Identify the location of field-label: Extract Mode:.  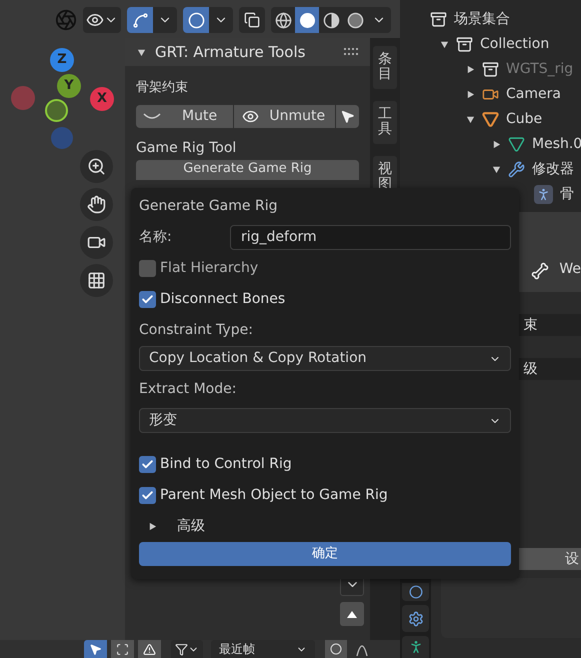
(188, 389).